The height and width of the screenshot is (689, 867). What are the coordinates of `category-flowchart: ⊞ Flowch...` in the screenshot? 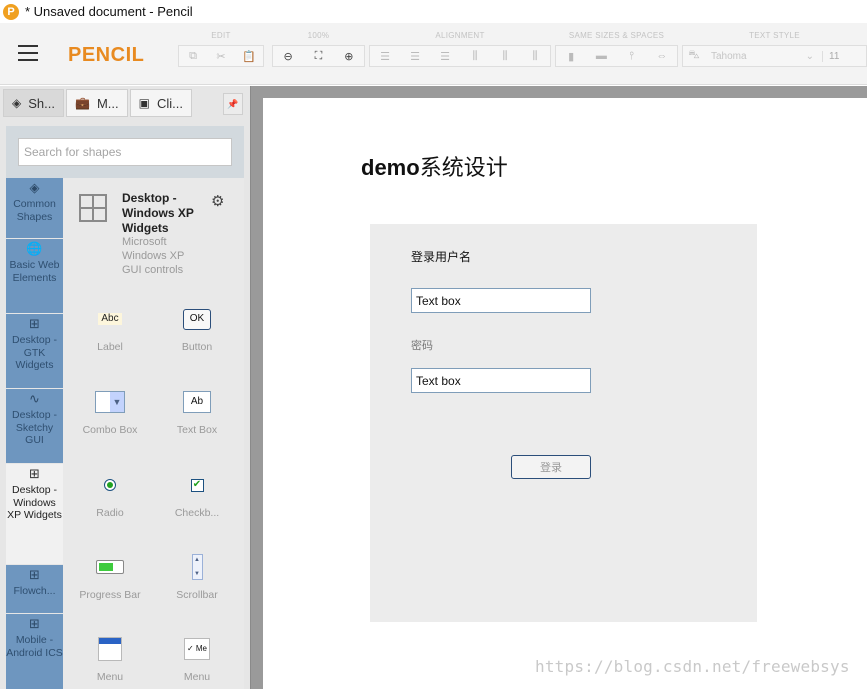 It's located at (34, 589).